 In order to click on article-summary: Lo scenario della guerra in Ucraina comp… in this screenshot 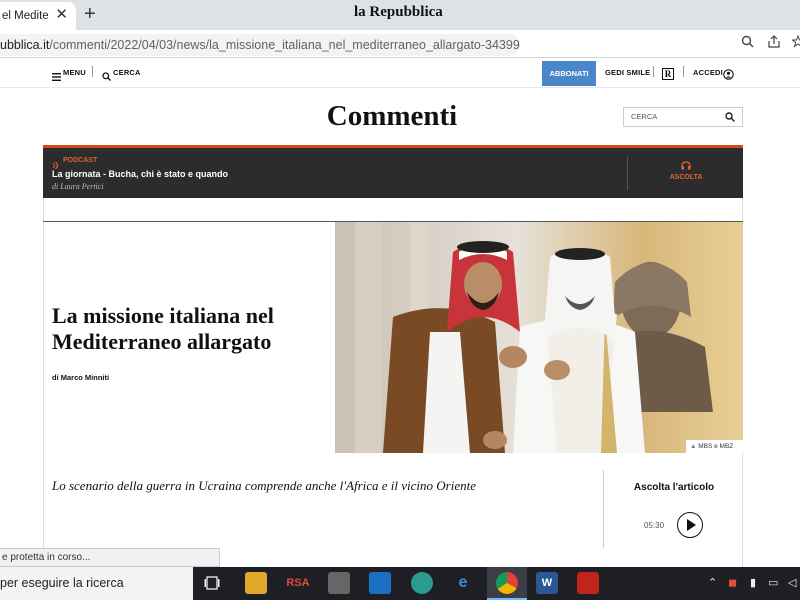, I will do `click(264, 485)`.